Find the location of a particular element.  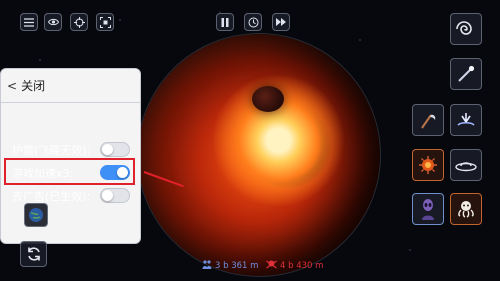

fireball-icon is located at coordinates (428, 165).